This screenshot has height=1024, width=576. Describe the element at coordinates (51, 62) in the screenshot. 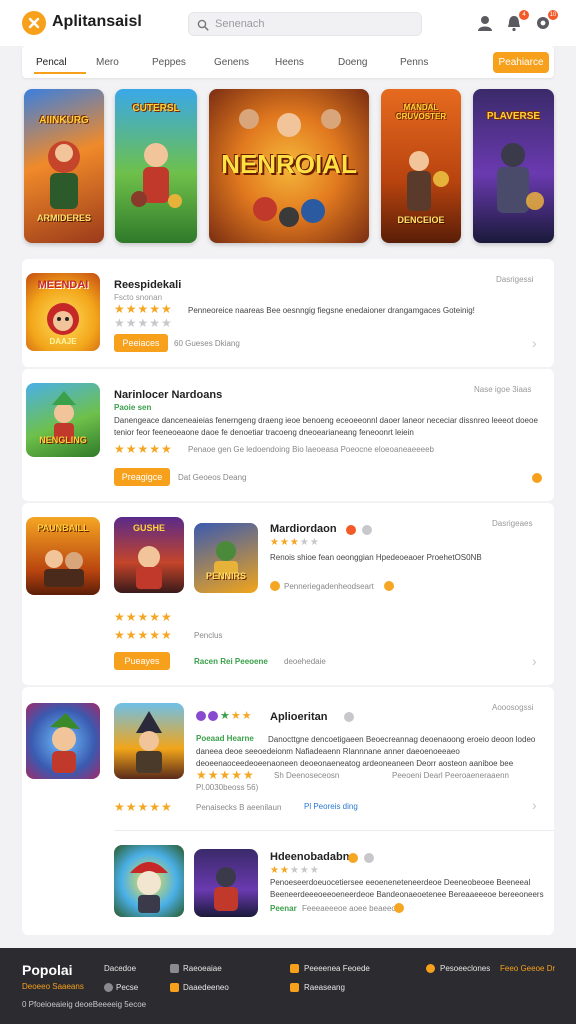

I see `tab-home: Pencal` at that location.